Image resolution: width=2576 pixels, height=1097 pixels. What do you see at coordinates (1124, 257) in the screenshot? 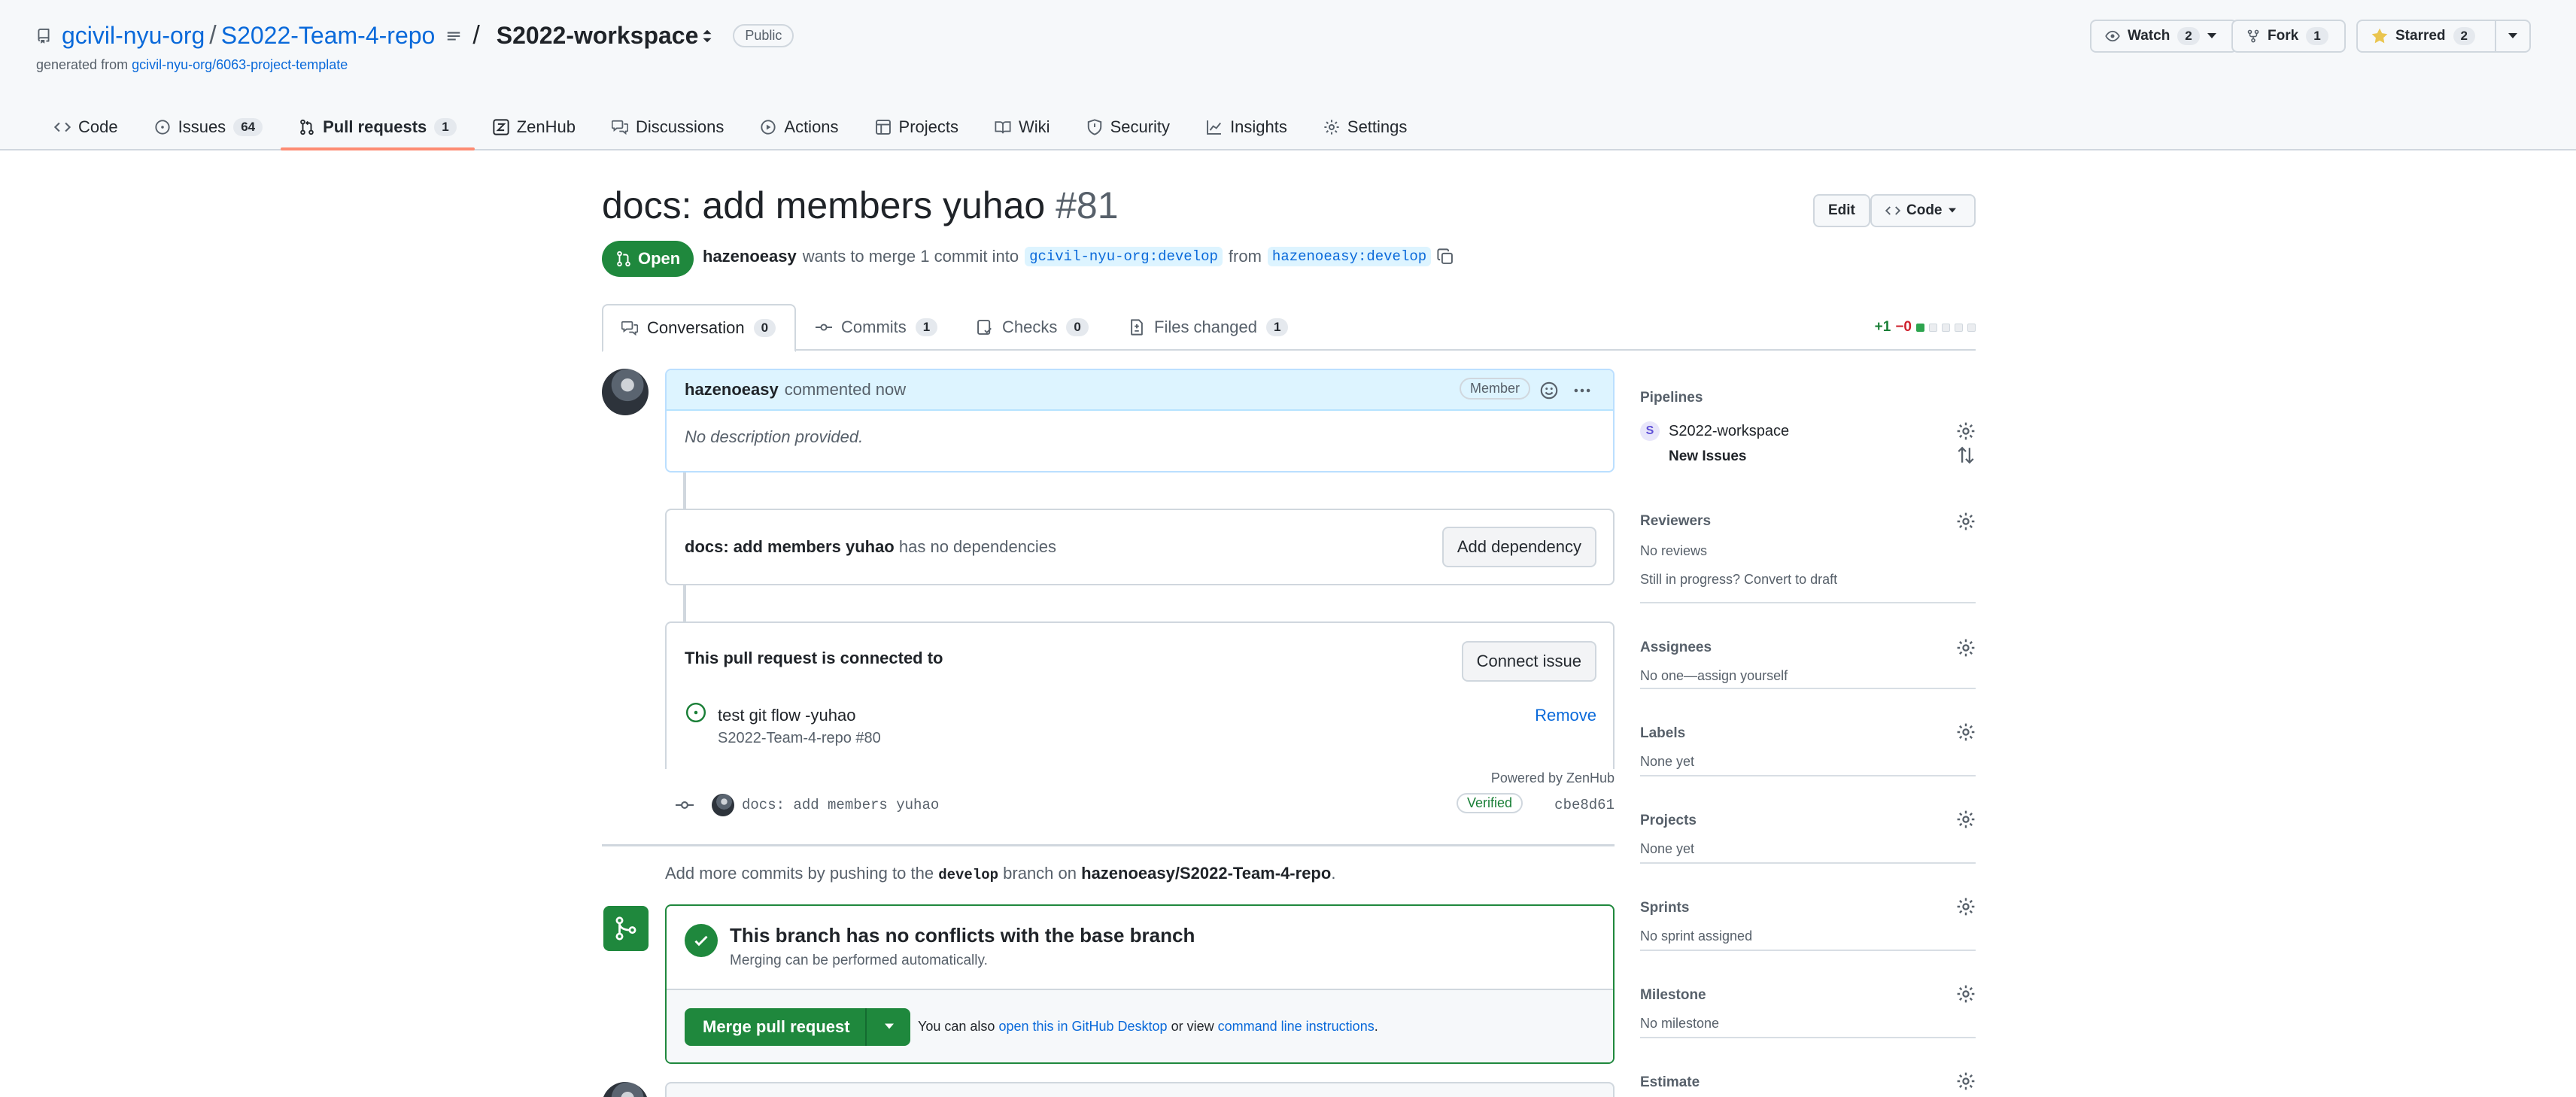
I see `base-branch: gcivil-nyu-org:develop` at bounding box center [1124, 257].